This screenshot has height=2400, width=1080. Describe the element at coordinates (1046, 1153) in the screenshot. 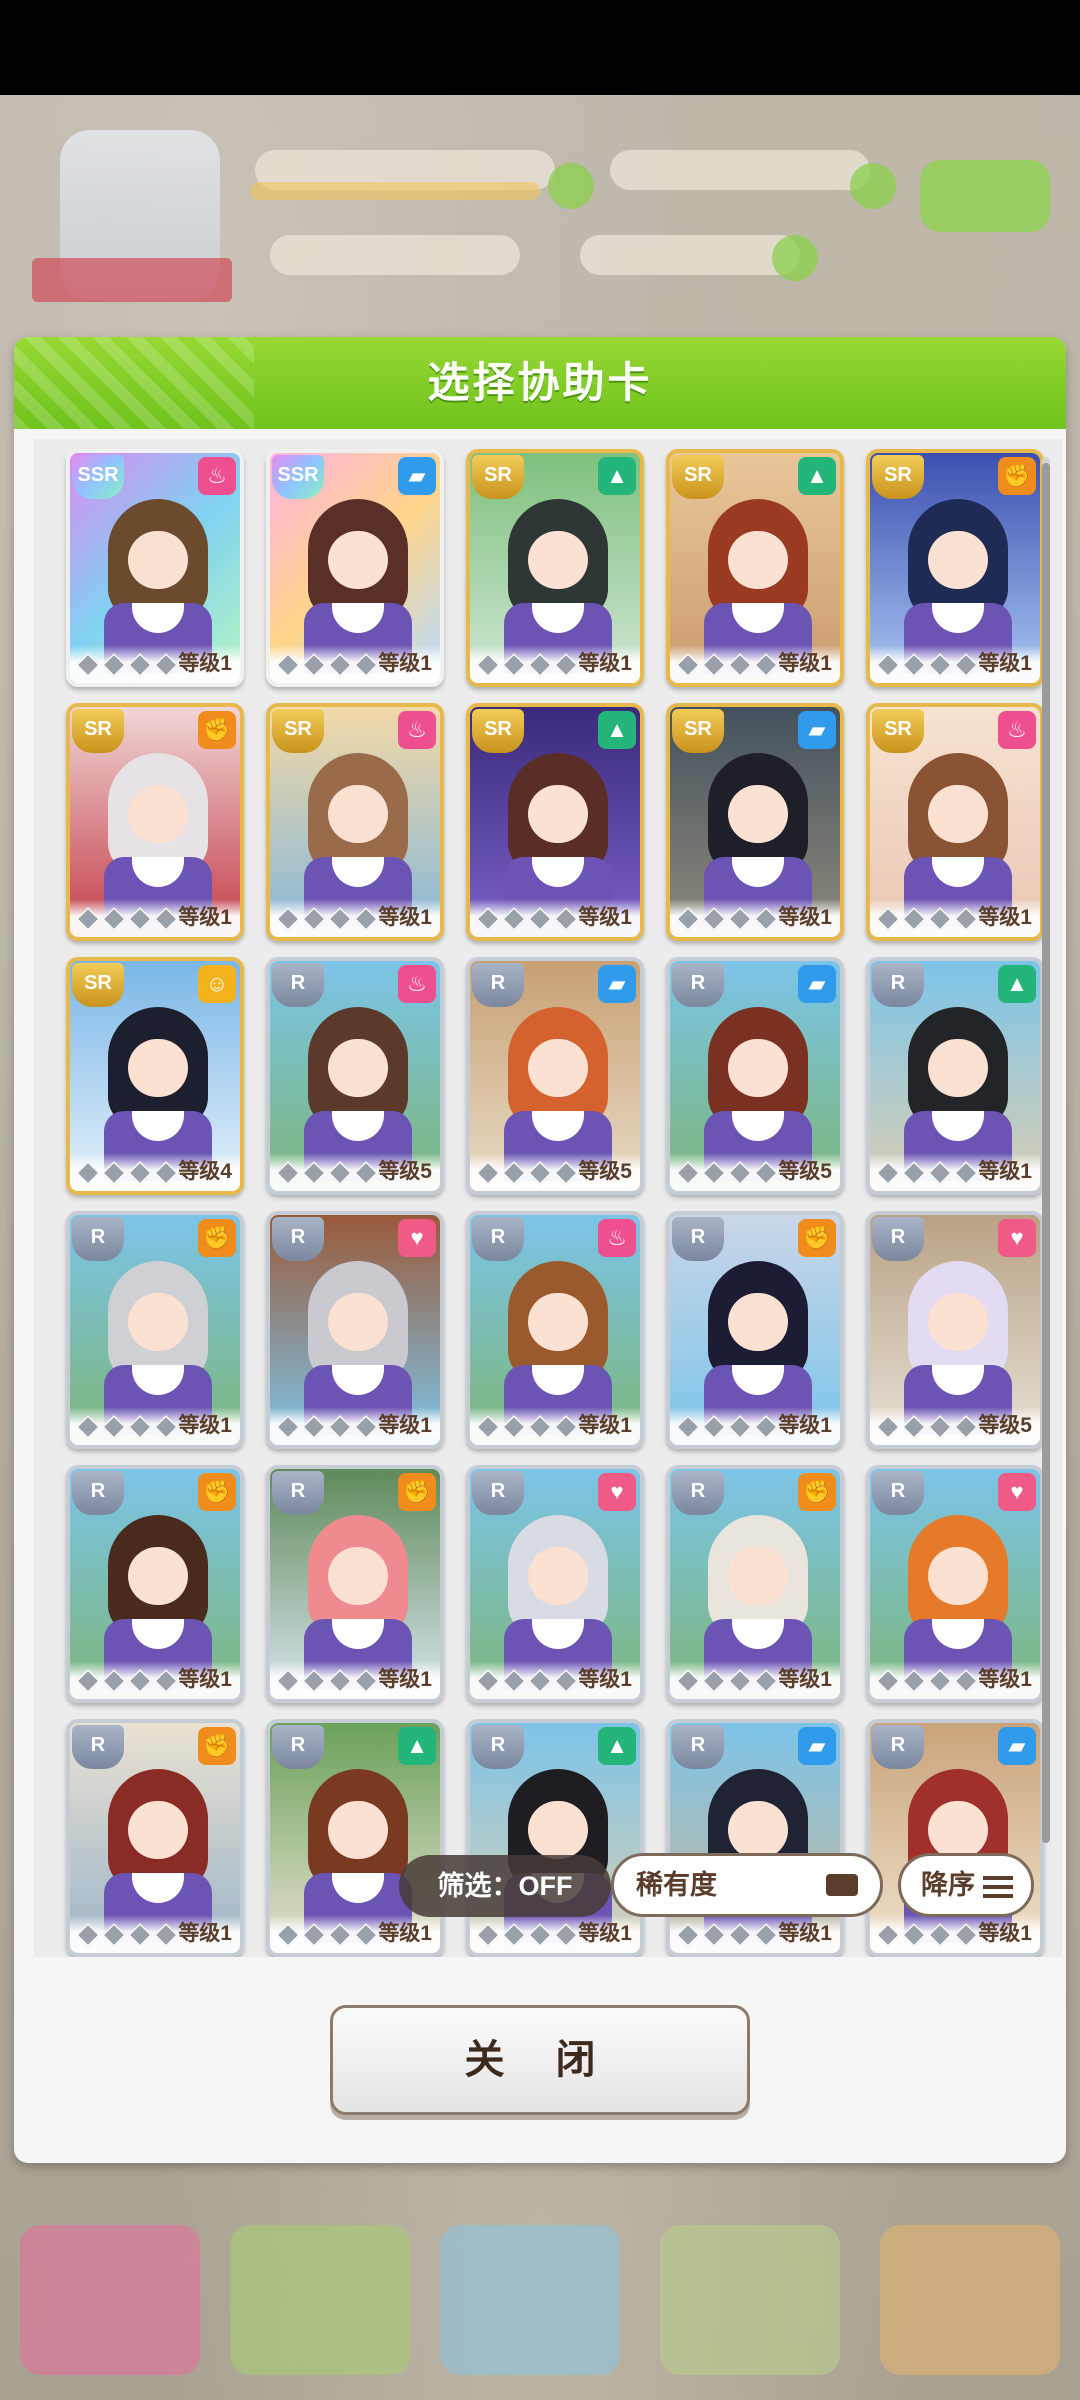

I see `scrollbar-thumb` at that location.